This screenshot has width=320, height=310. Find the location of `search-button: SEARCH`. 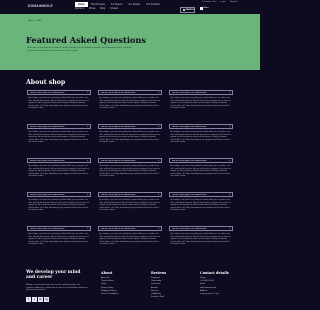

search-button: SEARCH is located at coordinates (187, 10).